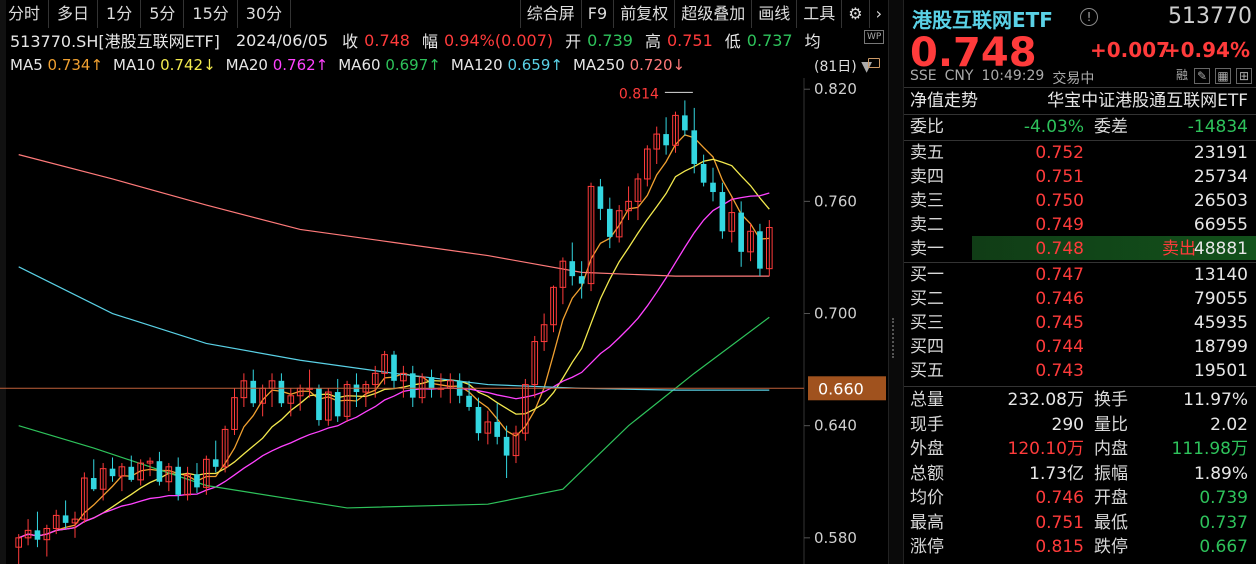  I want to click on forward-adjust-button: 前复权, so click(643, 14).